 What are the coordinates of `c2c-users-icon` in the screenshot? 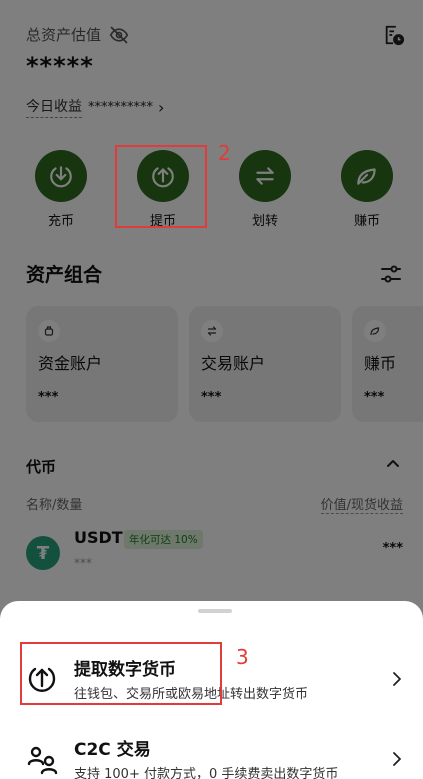 It's located at (42, 760).